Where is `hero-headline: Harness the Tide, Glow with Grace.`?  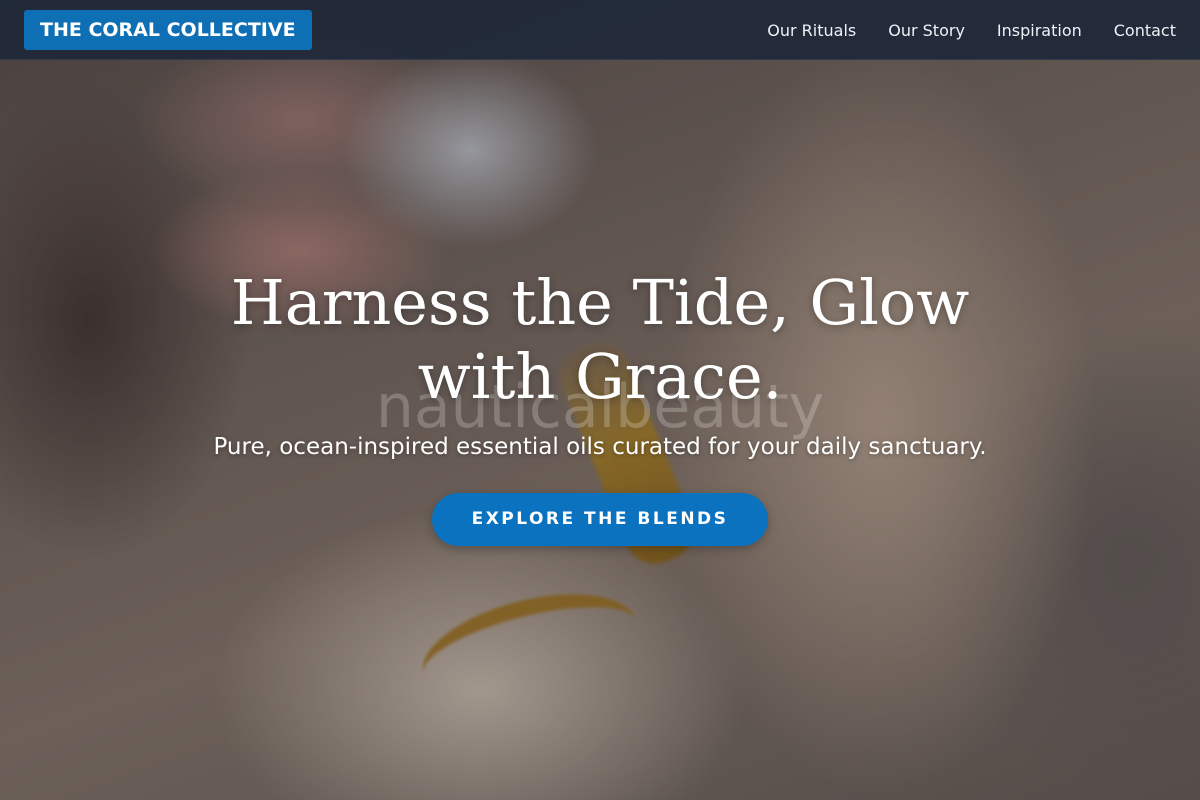
hero-headline: Harness the Tide, Glow with Grace. is located at coordinates (600, 339).